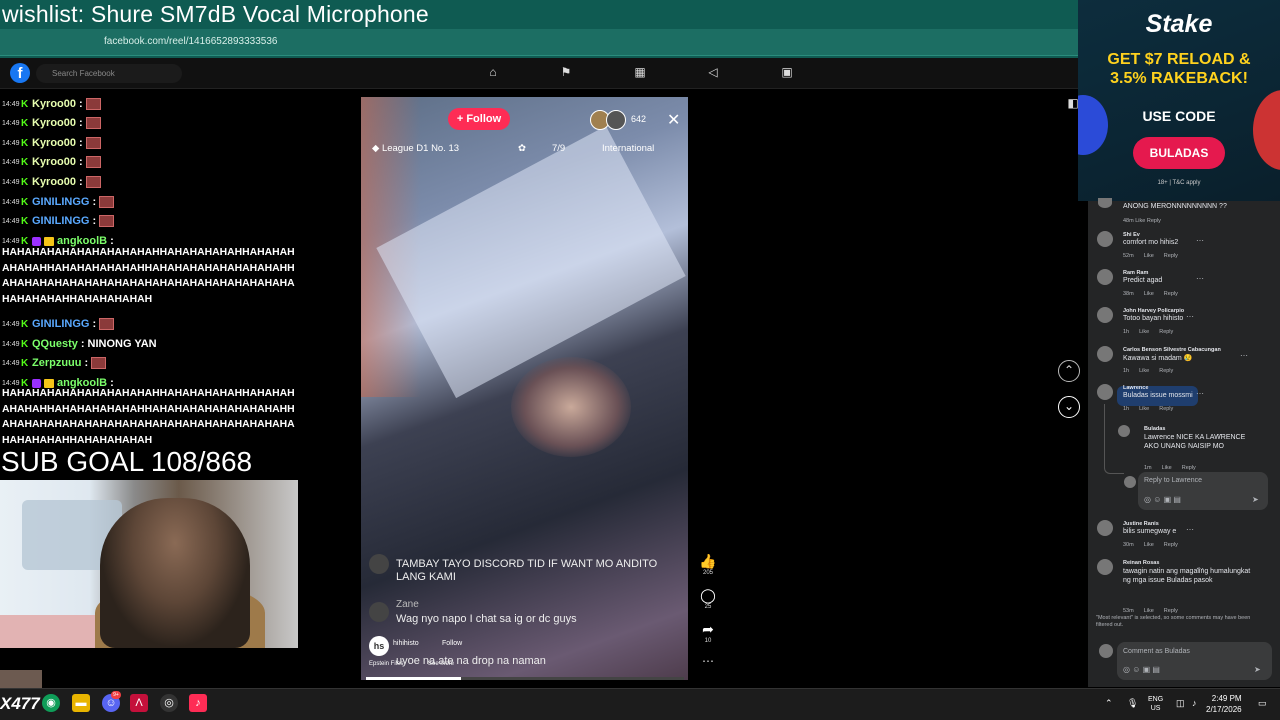  What do you see at coordinates (1132, 703) in the screenshot?
I see `microphone-icon: 🎙` at bounding box center [1132, 703].